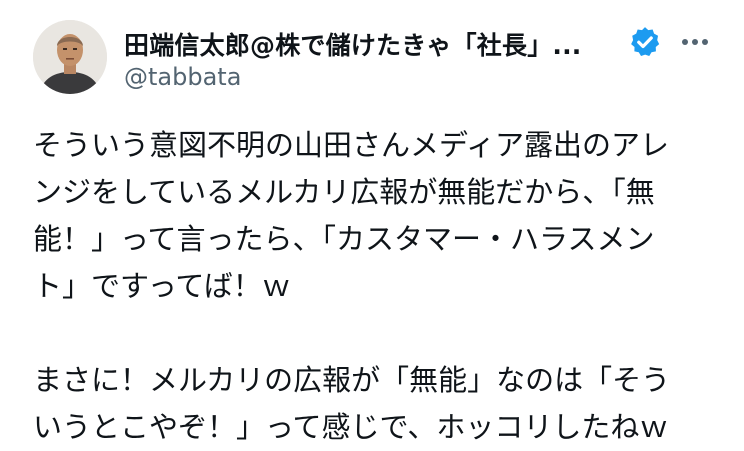 Image resolution: width=744 pixels, height=451 pixels. I want to click on author-handle: @tabbata, so click(182, 77).